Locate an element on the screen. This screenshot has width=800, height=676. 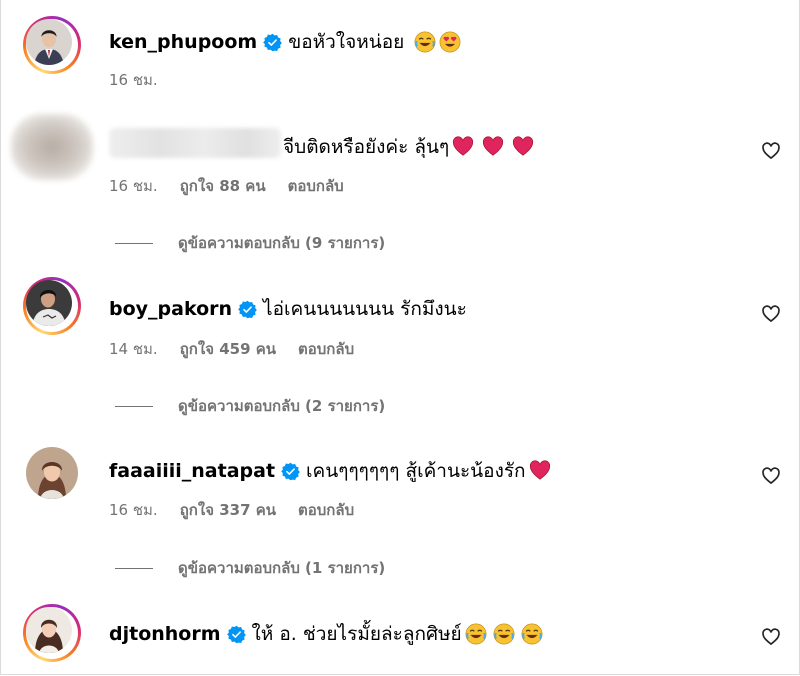
comment-text: ไอ่เคนนนนนนน รักมึงนะ is located at coordinates (365, 309).